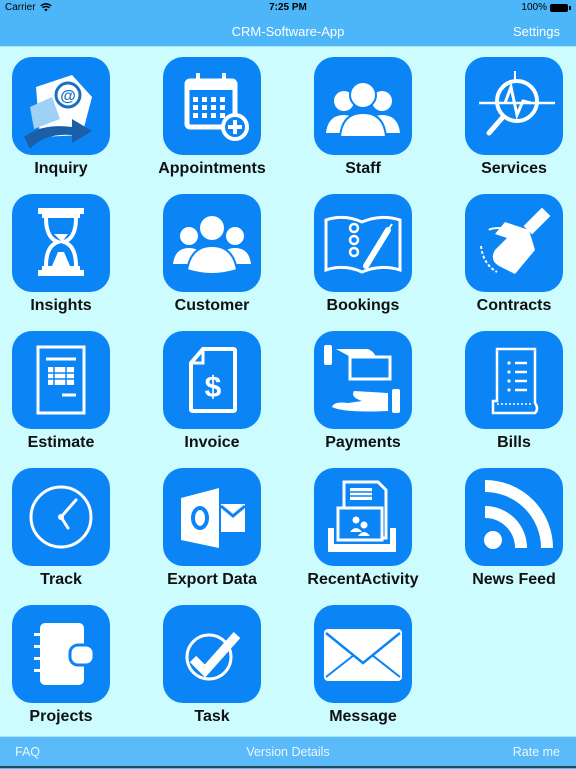  I want to click on menu-tile-label: News Feed, so click(514, 579).